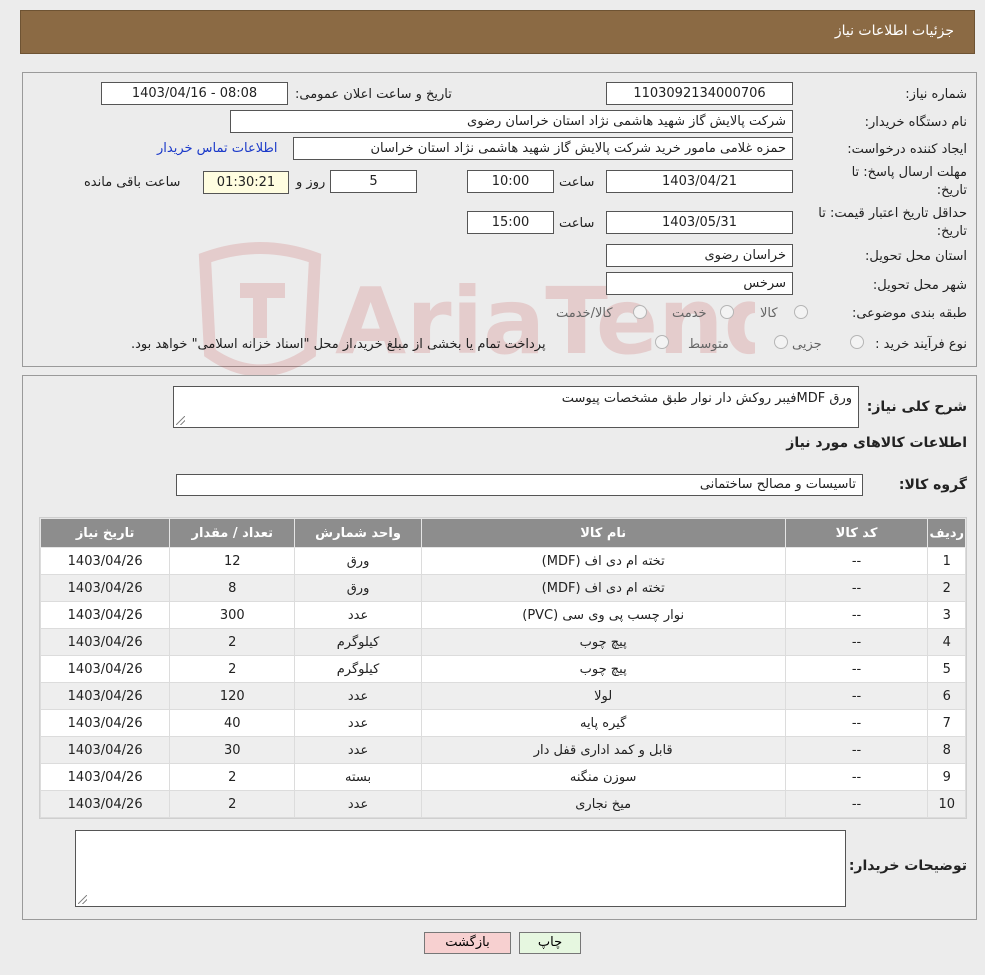 Image resolution: width=985 pixels, height=975 pixels. Describe the element at coordinates (699, 222) in the screenshot. I see `validity-date-field: 1403/05/31` at that location.